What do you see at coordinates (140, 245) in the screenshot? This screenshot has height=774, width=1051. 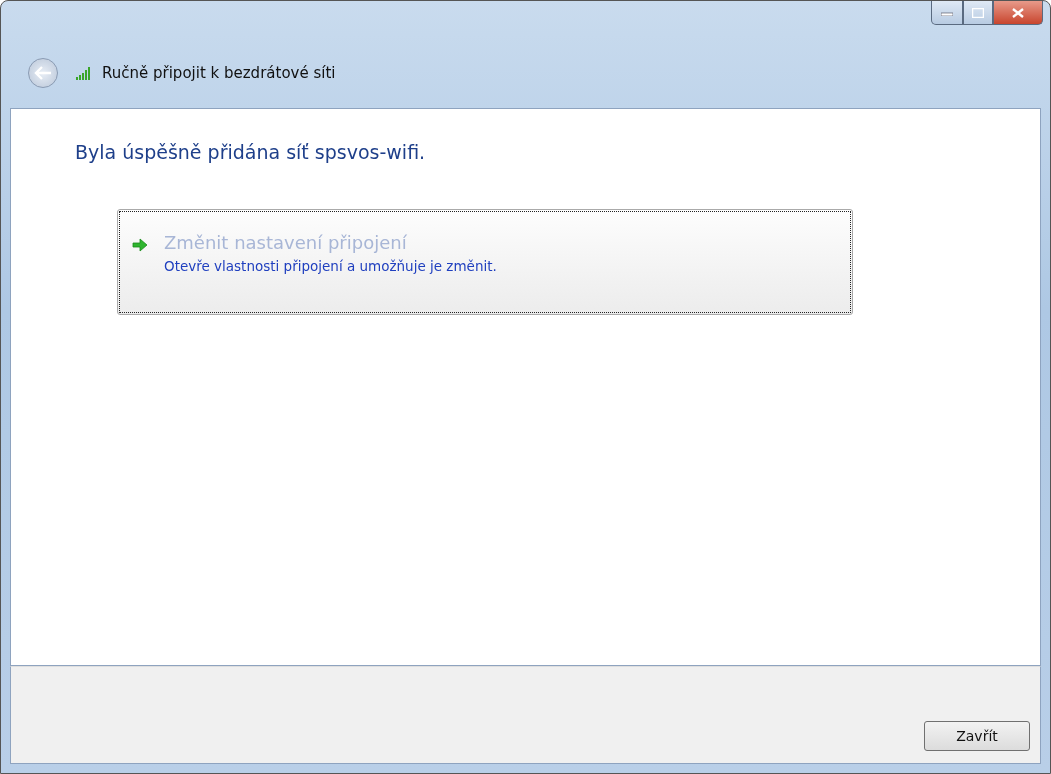 I see `arrow-icon` at bounding box center [140, 245].